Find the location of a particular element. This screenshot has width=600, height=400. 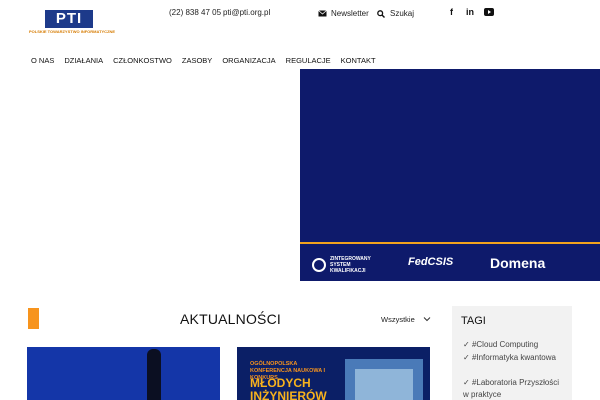

tag-item: ✓ #Cloud Computing is located at coordinates (513, 345).